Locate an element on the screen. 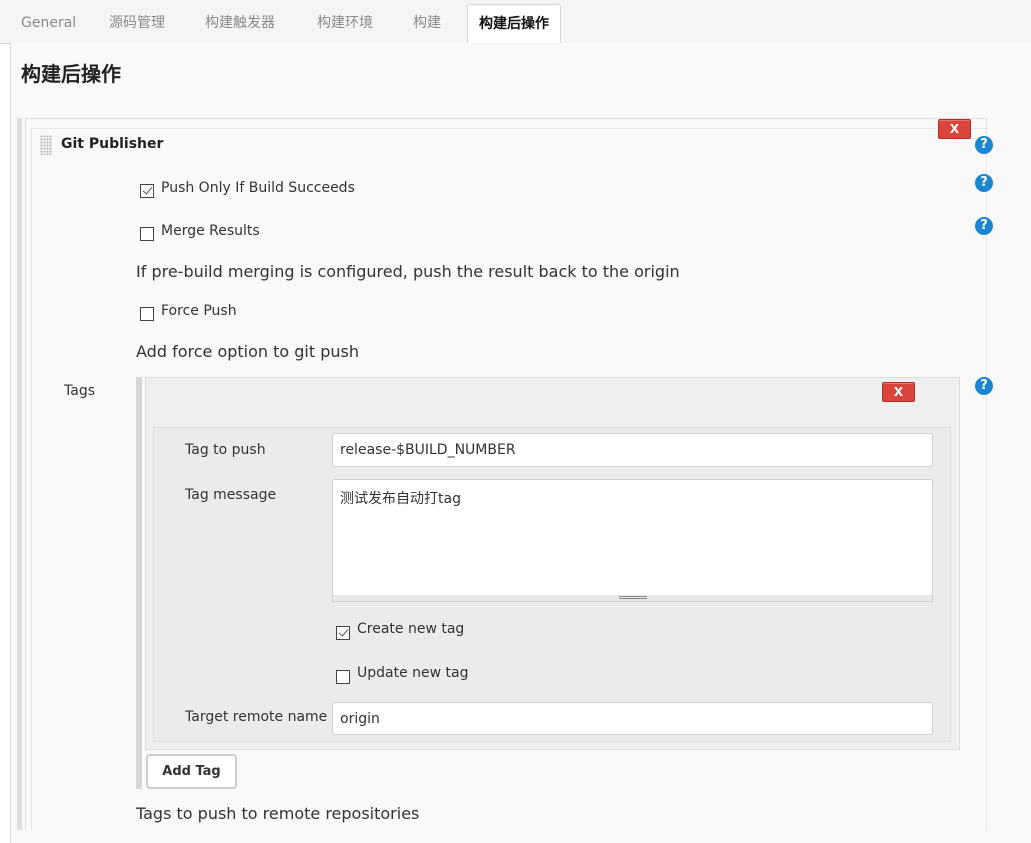 Image resolution: width=1031 pixels, height=843 pixels. git-publisher-title: Git Publisher is located at coordinates (112, 144).